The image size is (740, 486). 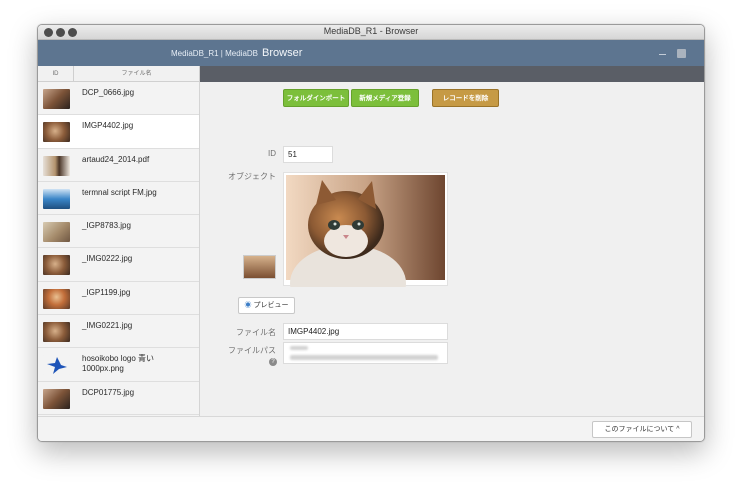 What do you see at coordinates (248, 305) in the screenshot?
I see `eye-icon: ◉` at bounding box center [248, 305].